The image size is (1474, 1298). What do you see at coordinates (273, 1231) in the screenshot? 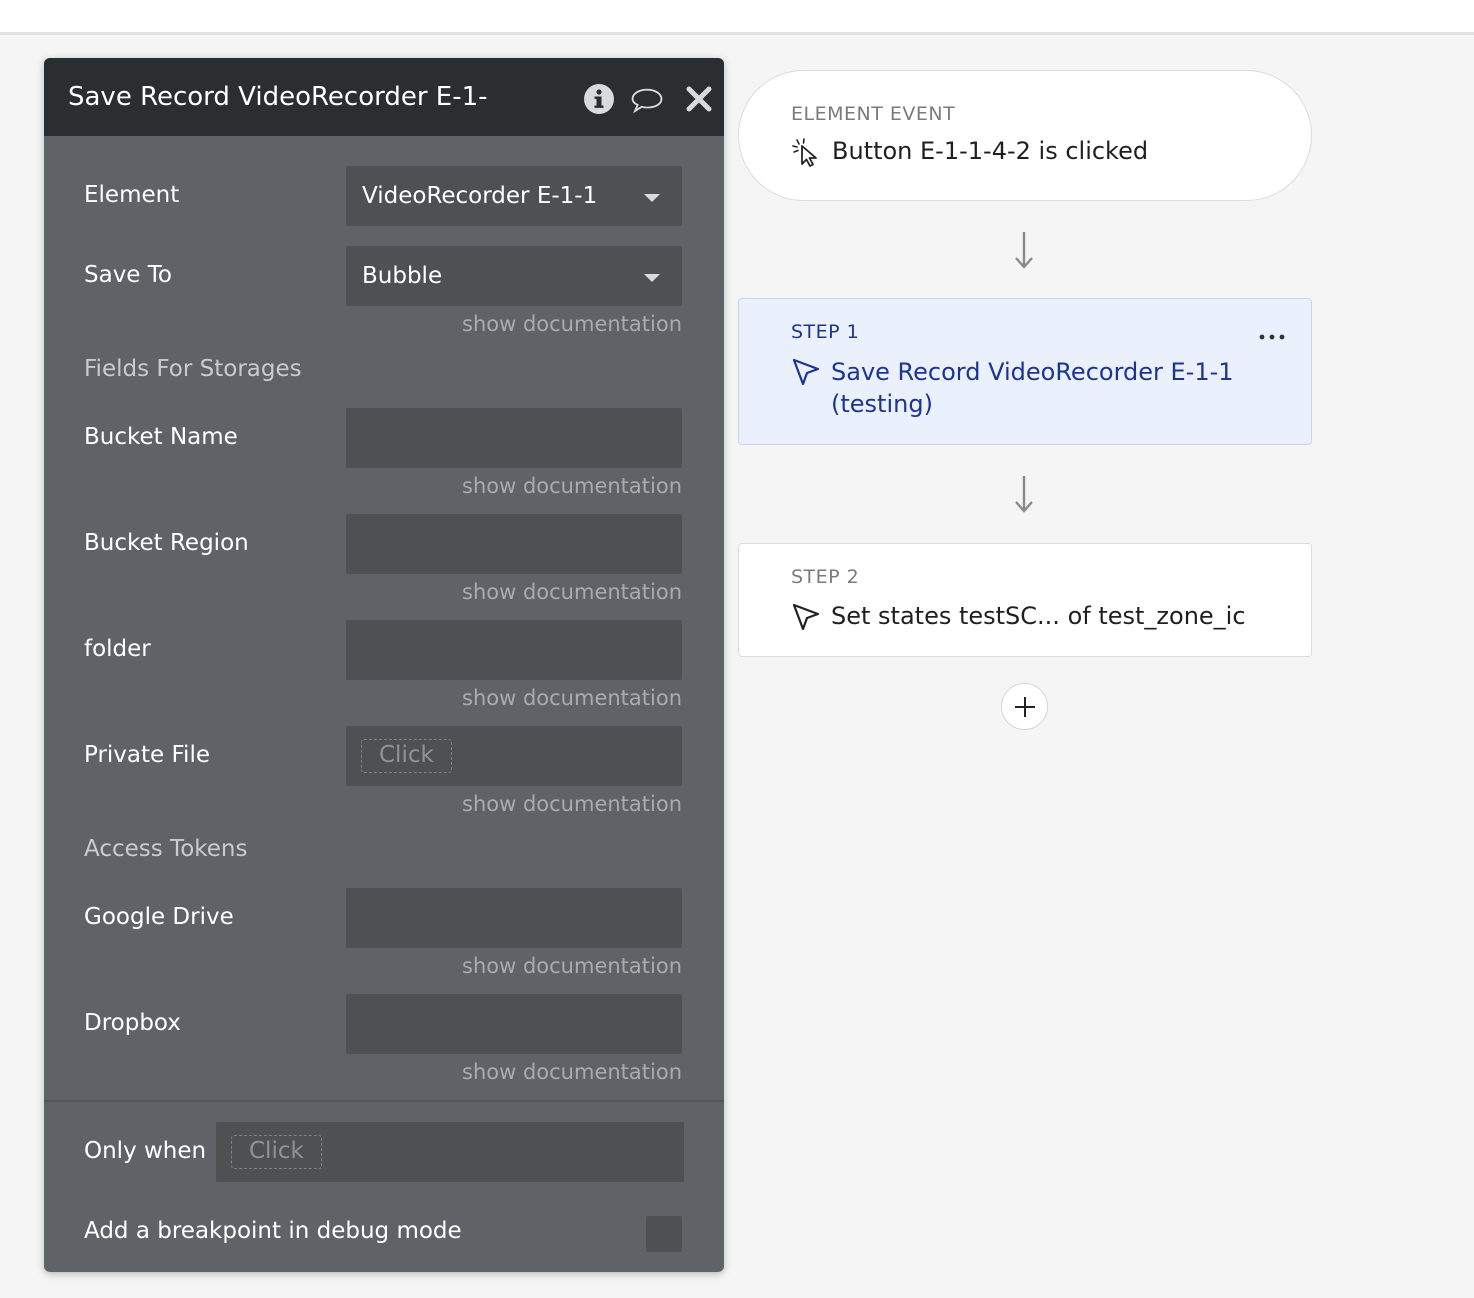
I see `breakpoint-label: Add a breakpoint in debug mode` at bounding box center [273, 1231].